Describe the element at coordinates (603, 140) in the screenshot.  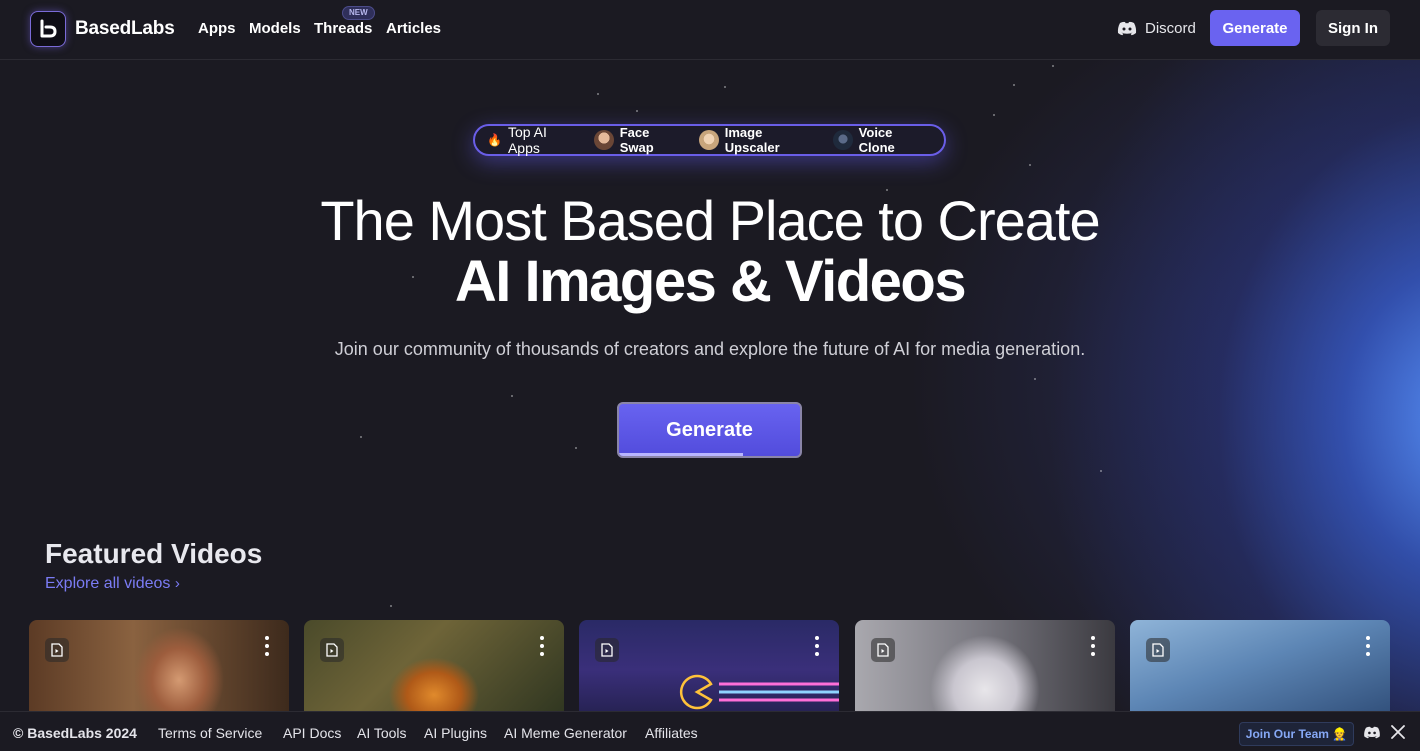
I see `face-swap-avatar-icon` at that location.